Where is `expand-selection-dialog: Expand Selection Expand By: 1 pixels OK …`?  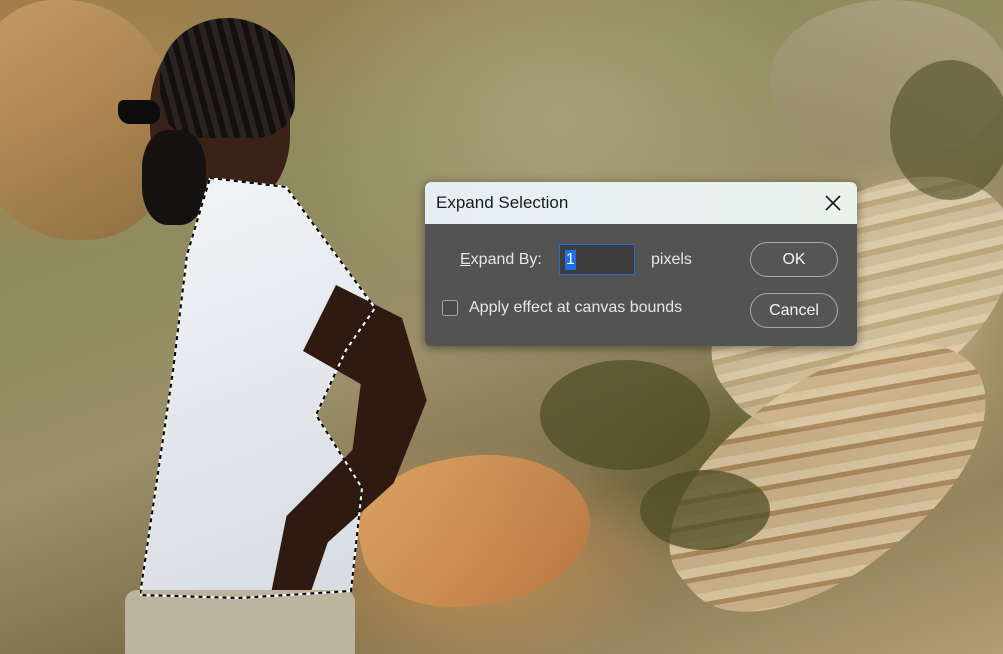 expand-selection-dialog: Expand Selection Expand By: 1 pixels OK … is located at coordinates (641, 264).